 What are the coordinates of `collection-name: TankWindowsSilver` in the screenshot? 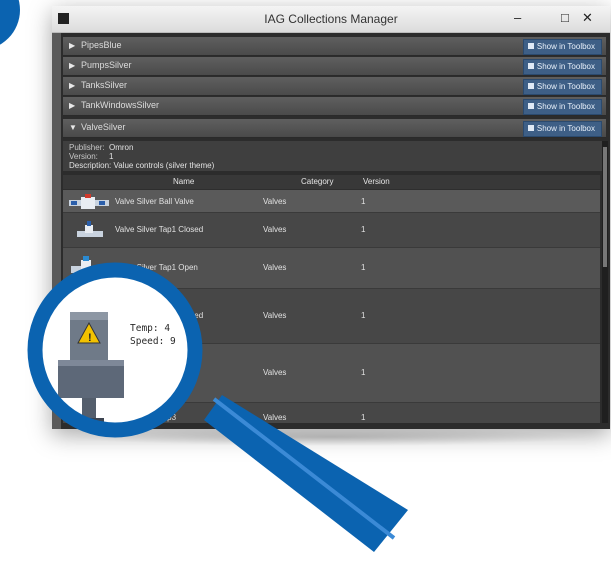 It's located at (120, 105).